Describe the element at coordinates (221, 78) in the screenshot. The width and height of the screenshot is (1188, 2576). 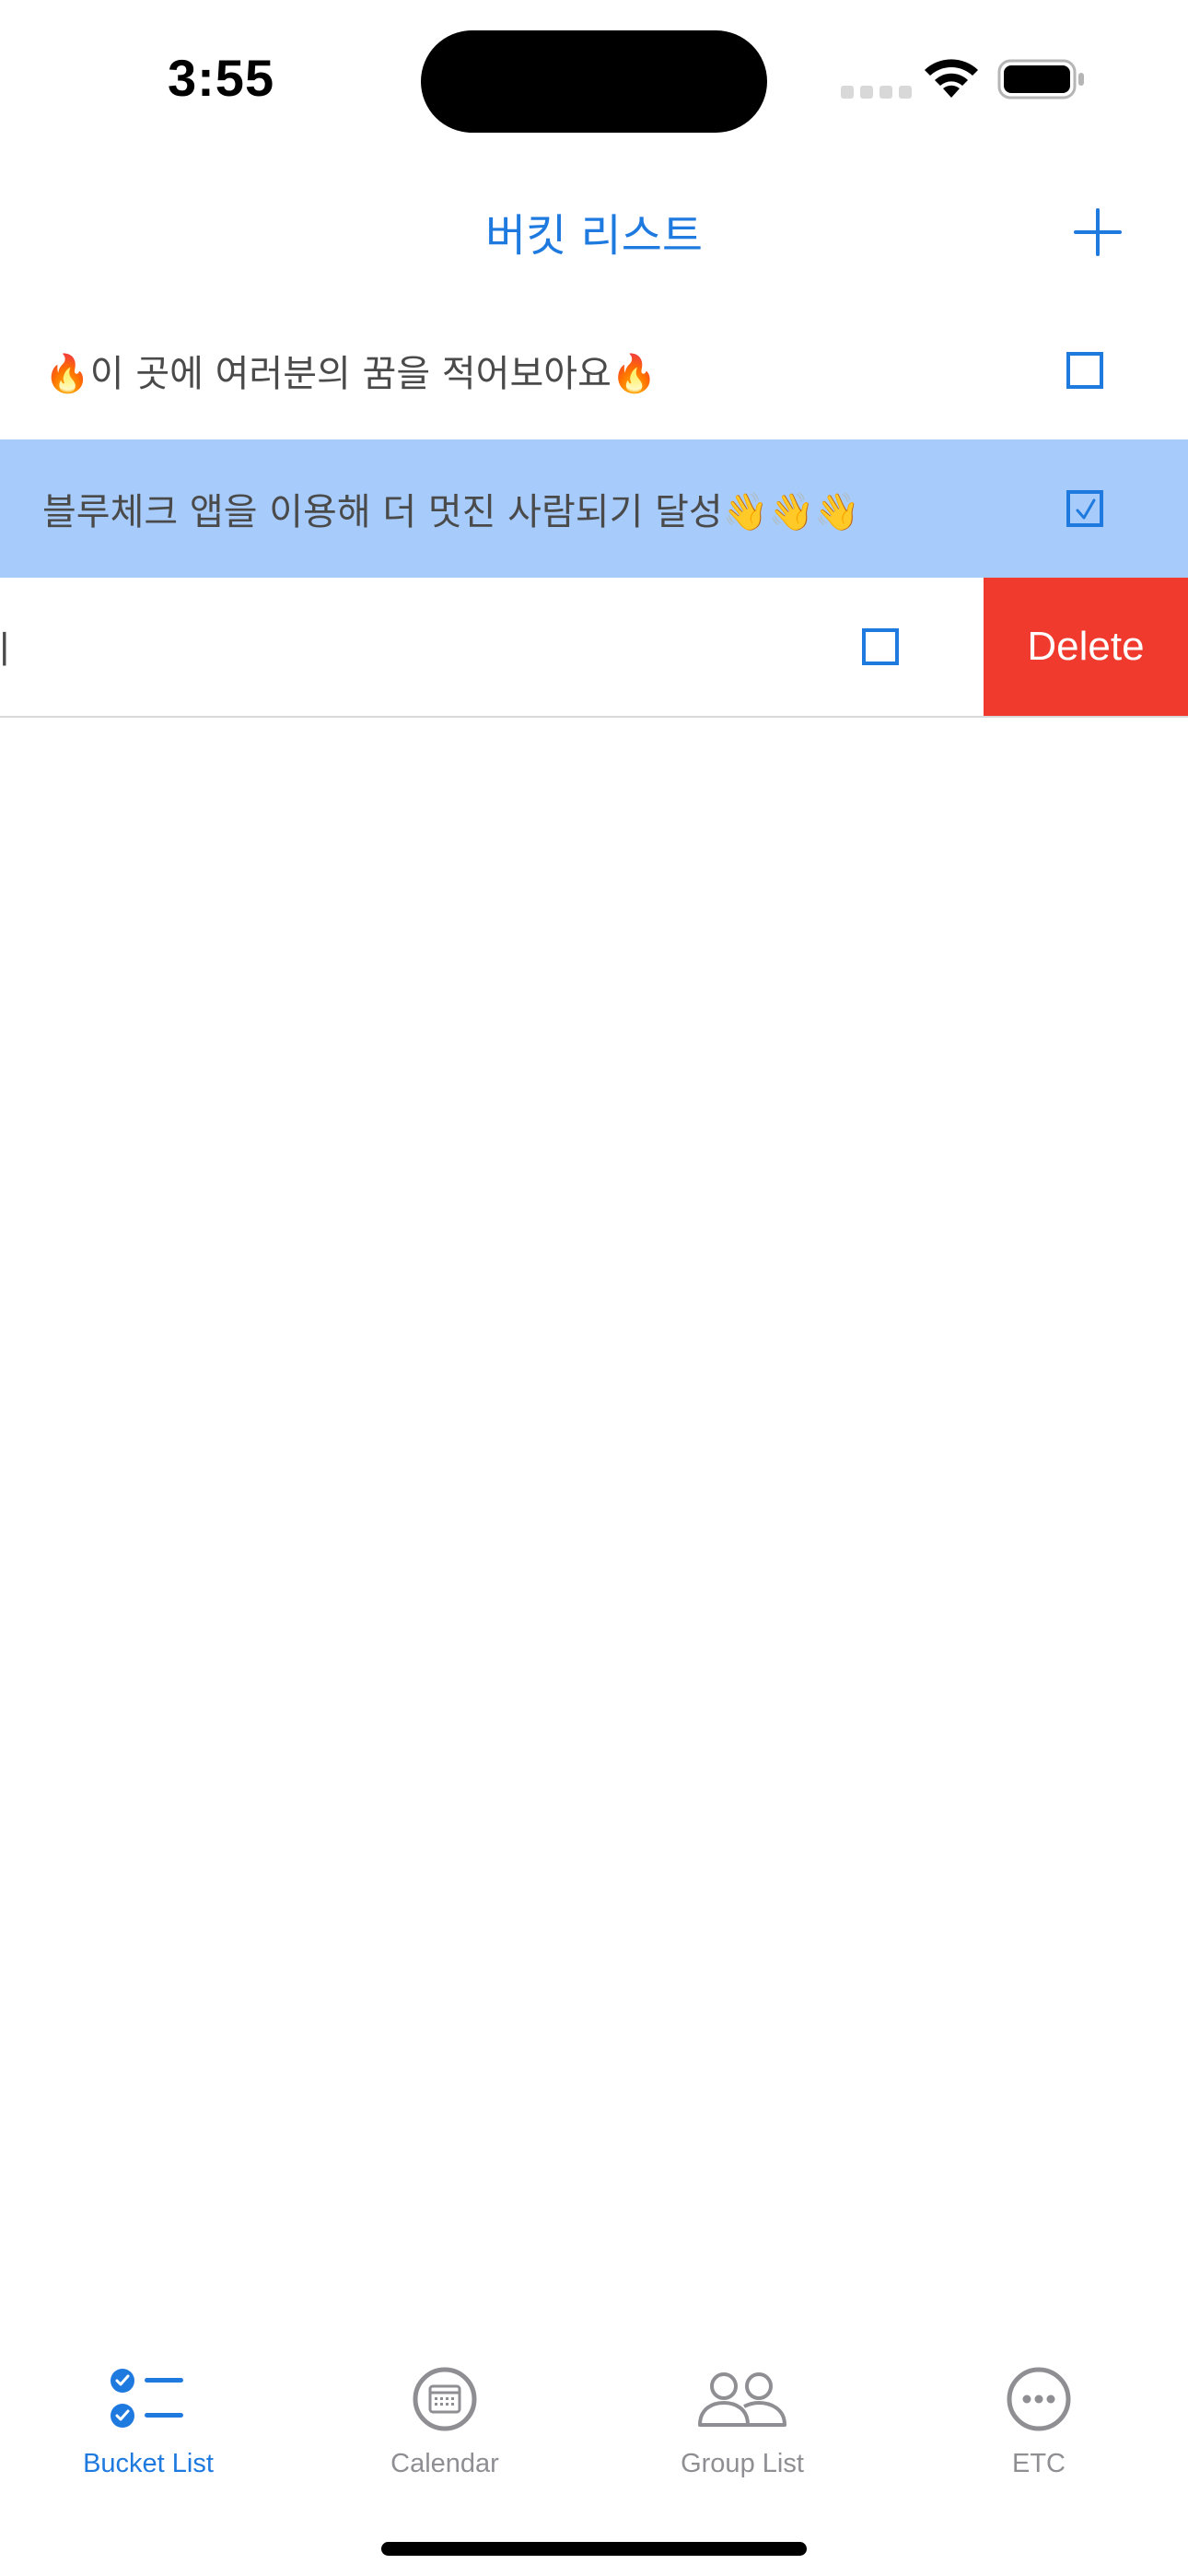
I see `status-time: 3:55` at that location.